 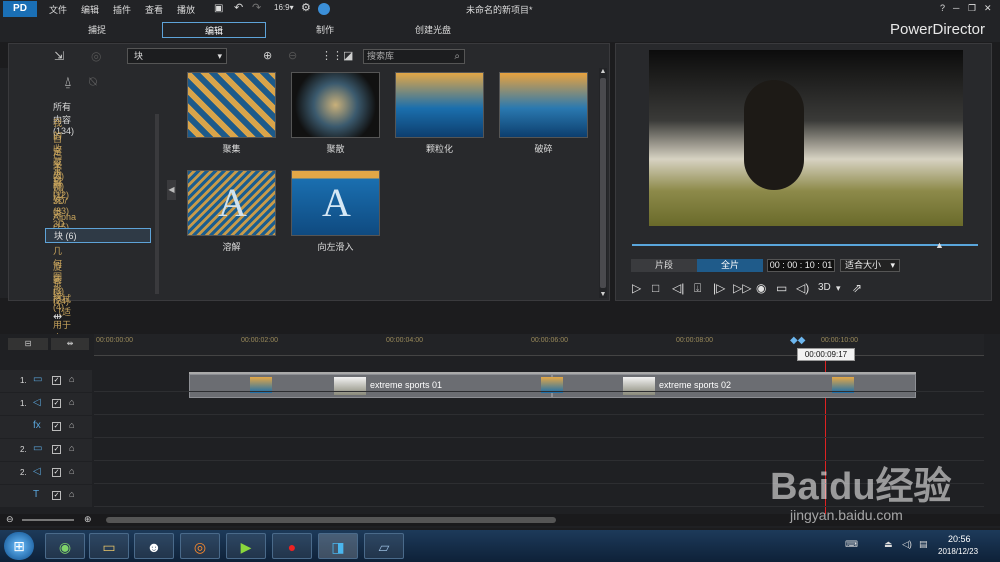 I want to click on play-icon: ▷, so click(x=636, y=288).